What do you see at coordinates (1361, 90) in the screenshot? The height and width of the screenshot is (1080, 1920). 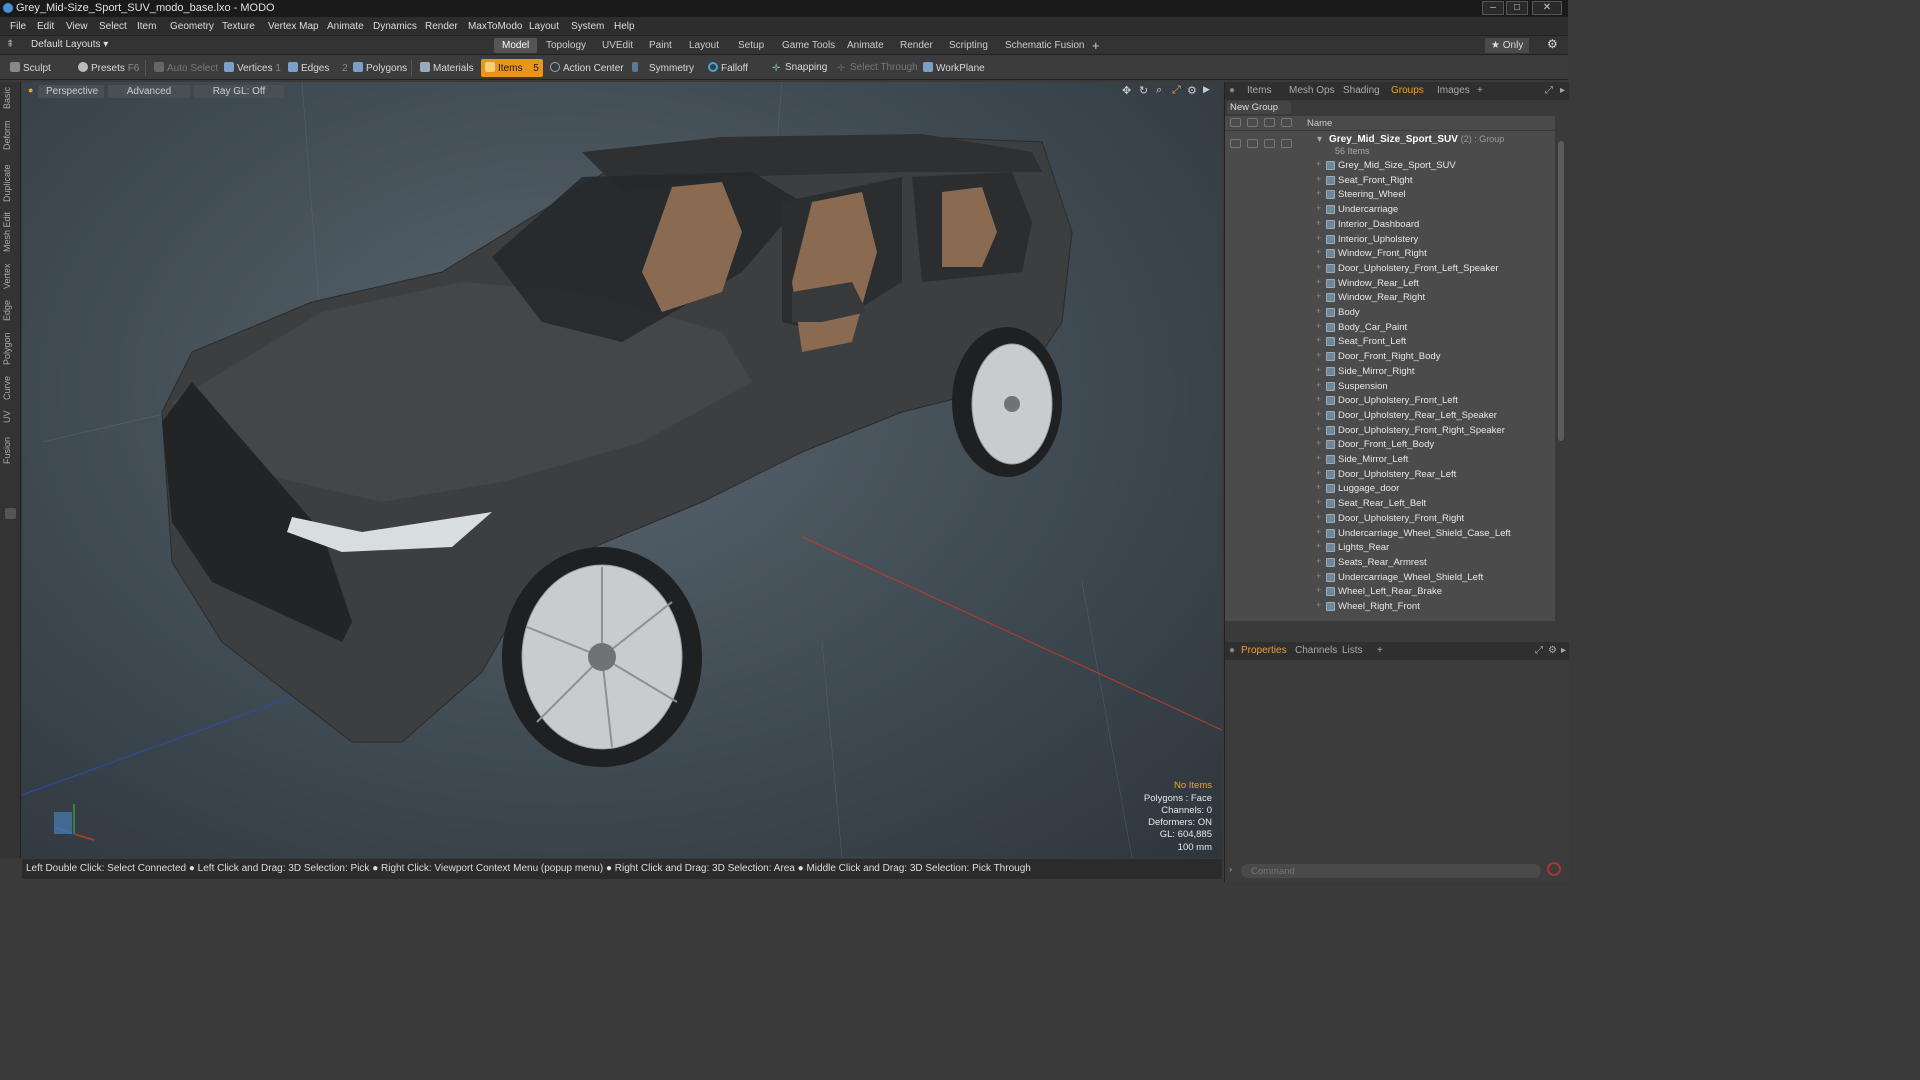 I see `tab-shading: Shading` at bounding box center [1361, 90].